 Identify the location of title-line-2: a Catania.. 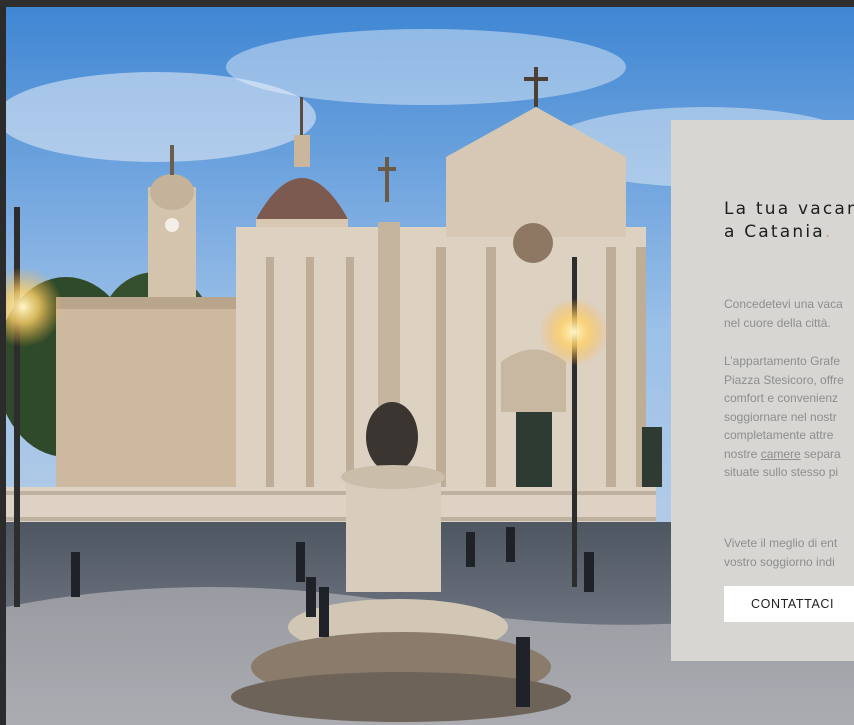
(789, 232).